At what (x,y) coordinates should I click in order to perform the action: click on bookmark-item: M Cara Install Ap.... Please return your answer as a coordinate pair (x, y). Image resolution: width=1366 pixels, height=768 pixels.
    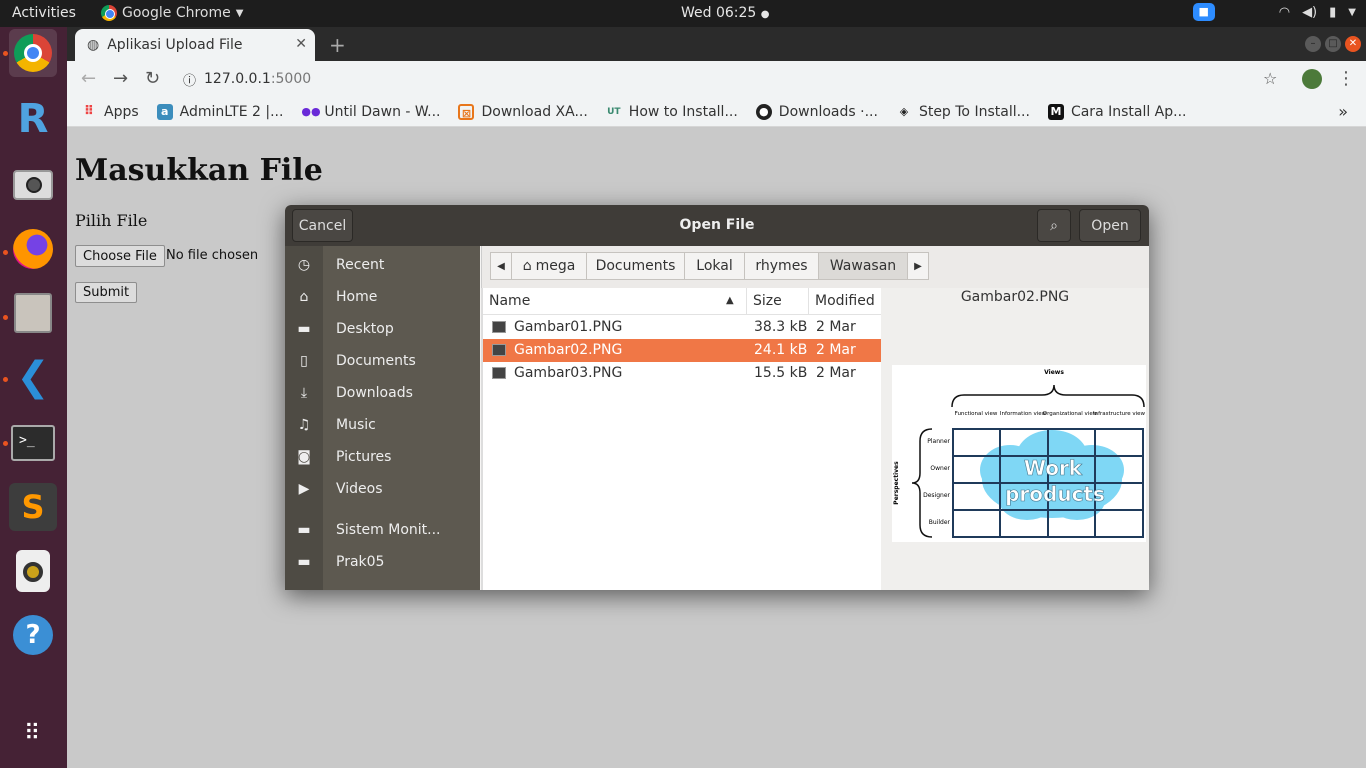
    Looking at the image, I should click on (1117, 111).